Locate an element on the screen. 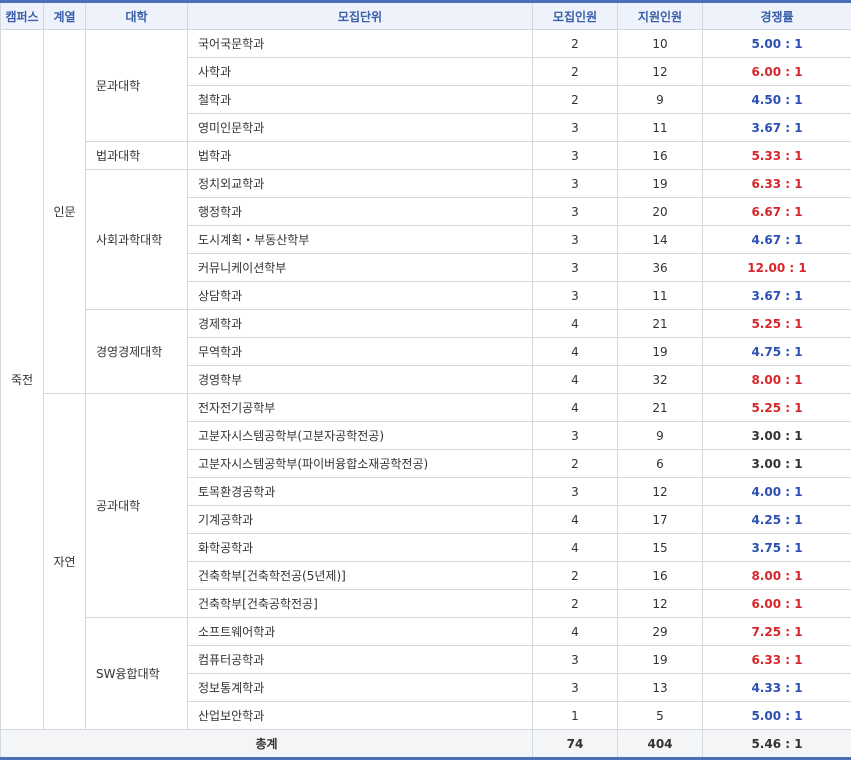 The image size is (851, 760). unit-cell: 건축학부[건축학전공(5년제)] is located at coordinates (360, 575).